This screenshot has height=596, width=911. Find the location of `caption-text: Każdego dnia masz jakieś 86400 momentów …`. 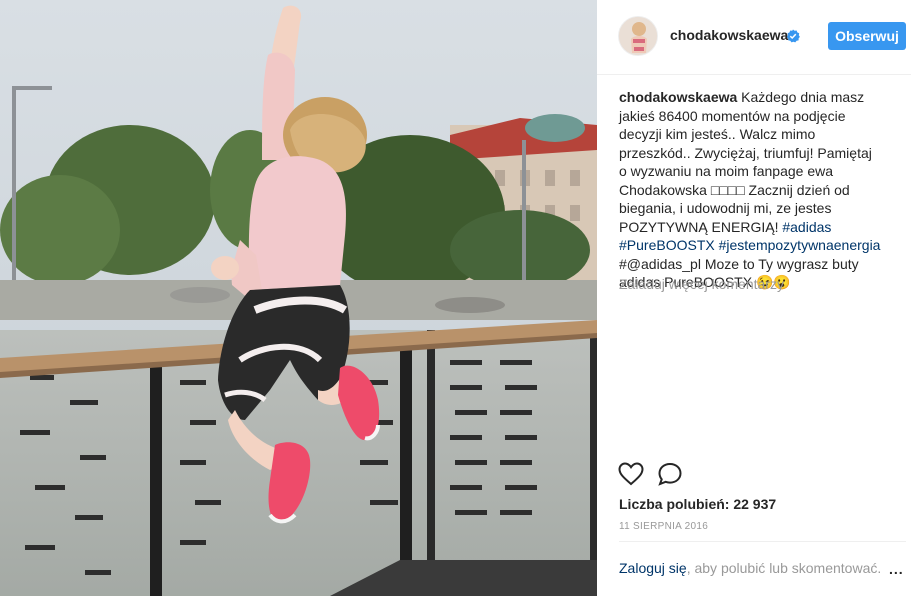

caption-text: Każdego dnia masz jakieś 86400 momentów … is located at coordinates (745, 162).